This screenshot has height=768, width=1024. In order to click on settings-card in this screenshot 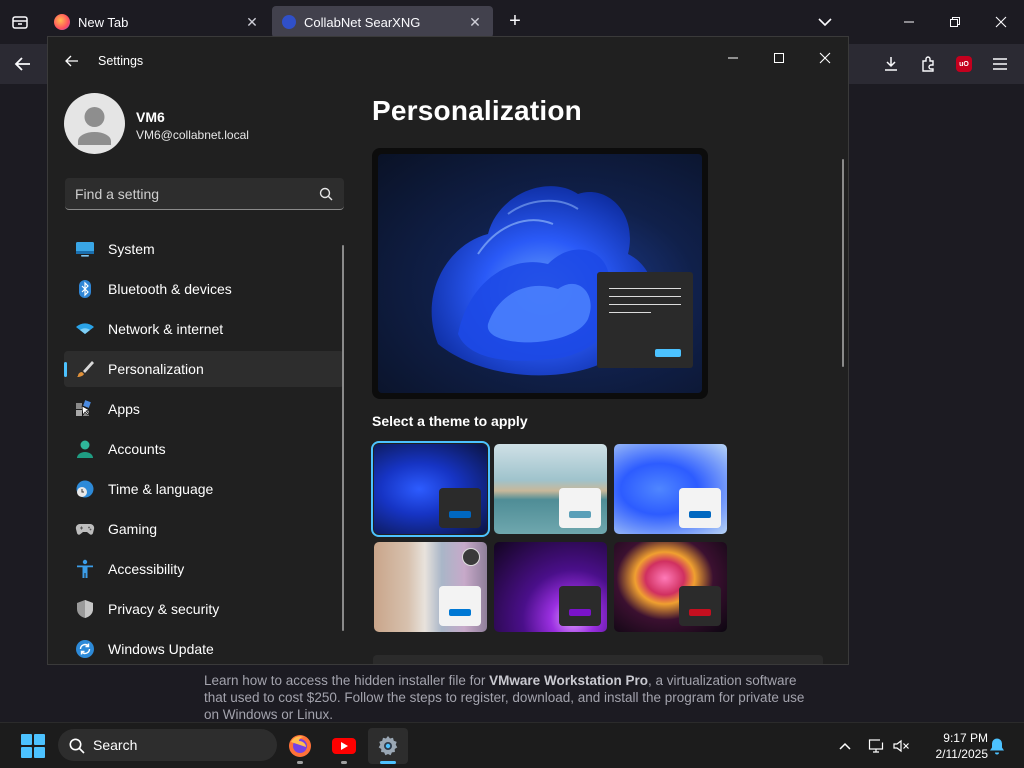, I will do `click(598, 659)`.